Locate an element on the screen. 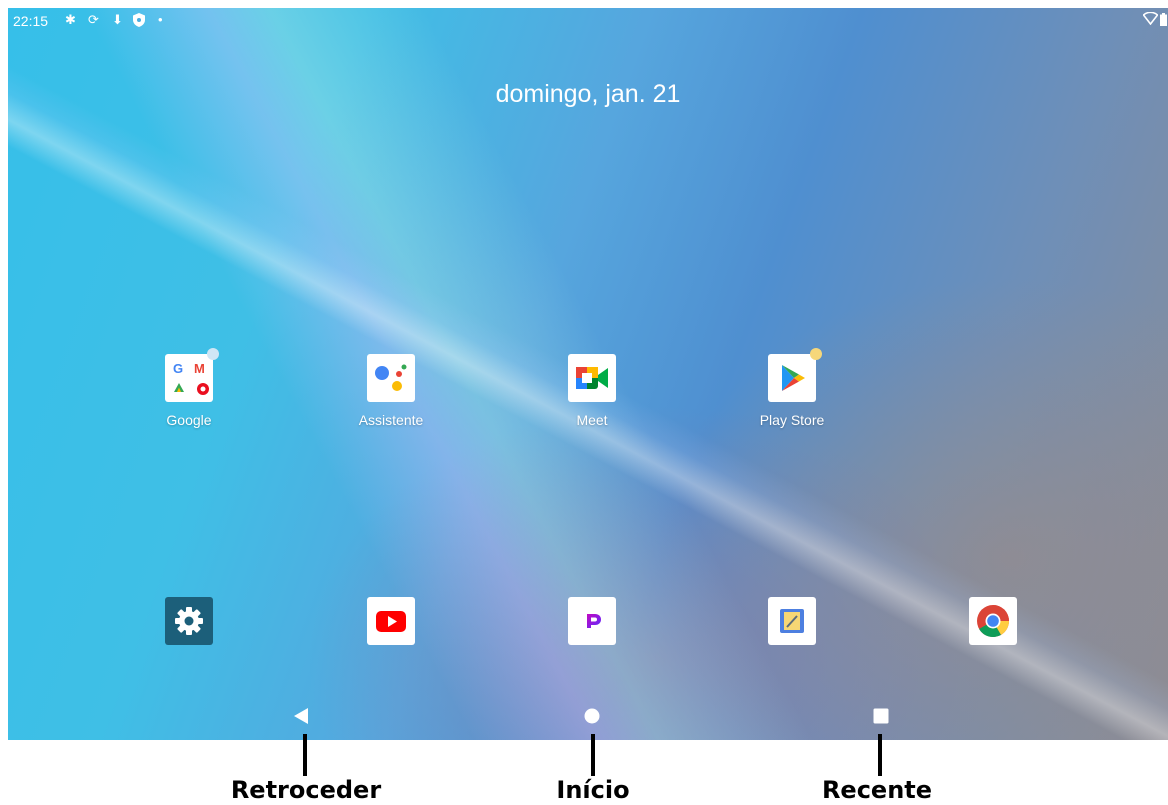 The image size is (1168, 805). dock-picsart is located at coordinates (592, 621).